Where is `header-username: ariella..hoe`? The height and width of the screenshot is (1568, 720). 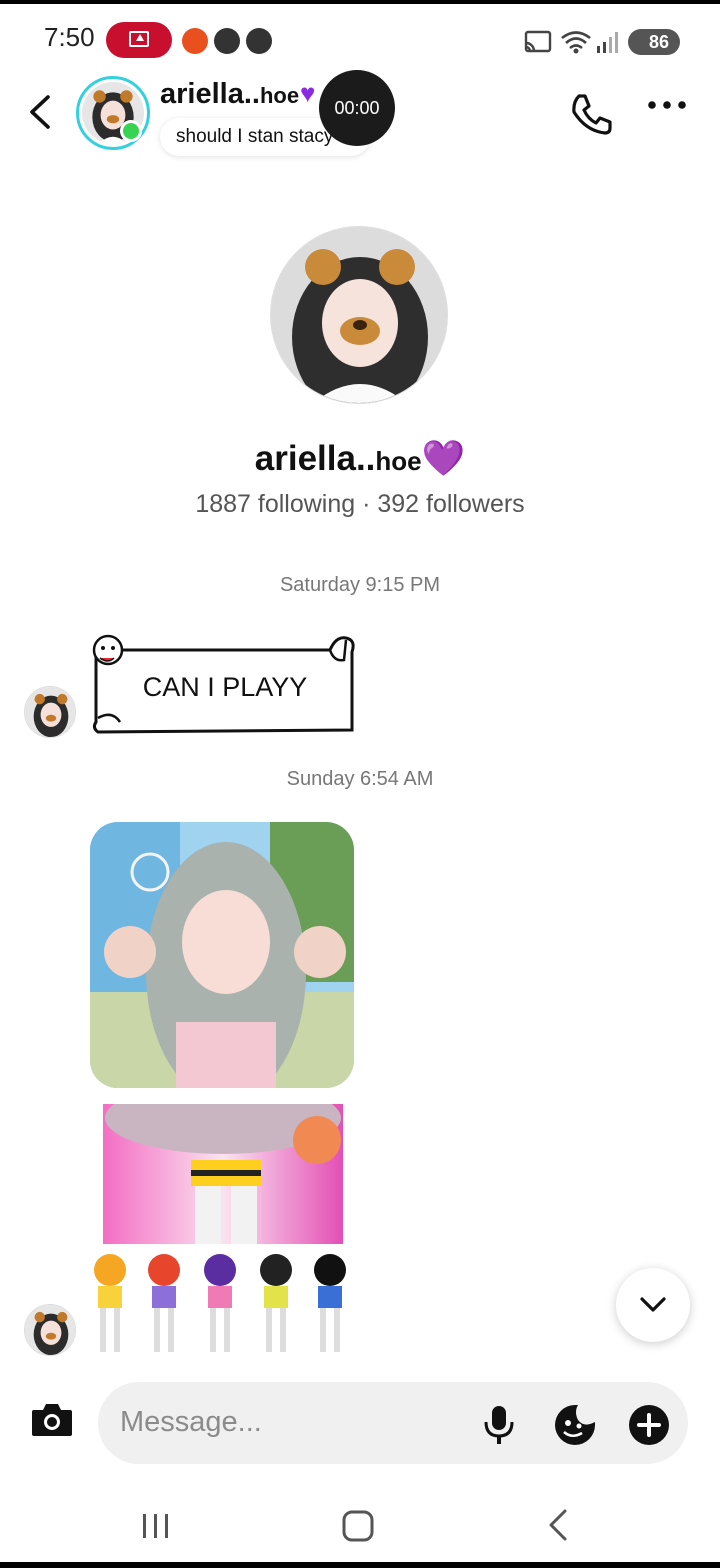
header-username: ariella..hoe is located at coordinates (229, 94).